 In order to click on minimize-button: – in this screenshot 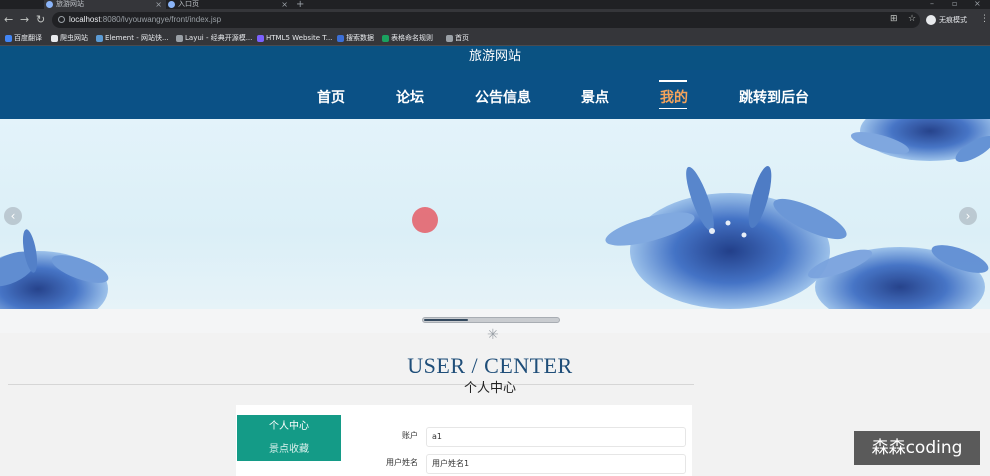, I will do `click(932, 4)`.